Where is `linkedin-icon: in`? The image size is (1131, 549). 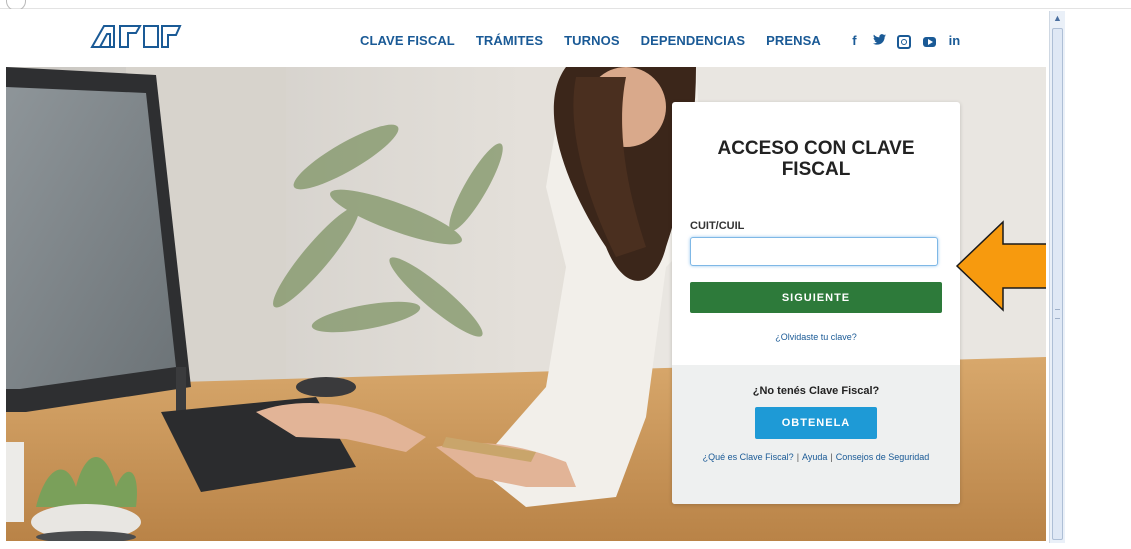
linkedin-icon: in is located at coordinates (954, 40).